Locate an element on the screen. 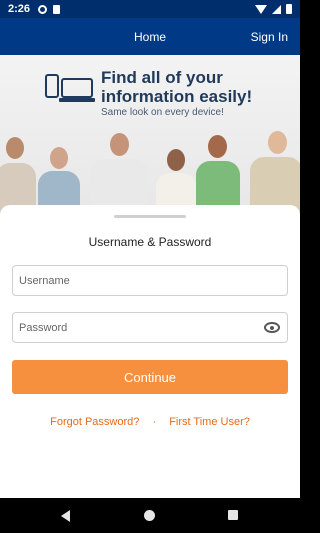 The height and width of the screenshot is (533, 320). status-bar: 2:26 is located at coordinates (150, 9).